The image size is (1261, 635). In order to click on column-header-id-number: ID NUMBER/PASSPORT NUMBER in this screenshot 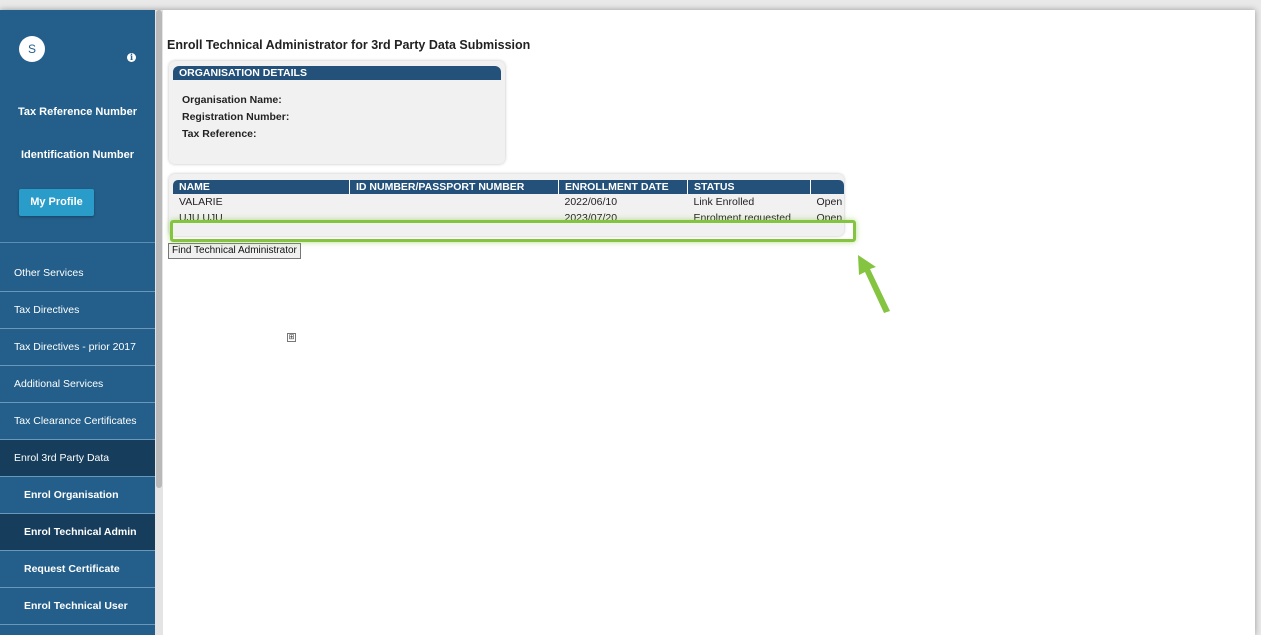, I will do `click(454, 187)`.